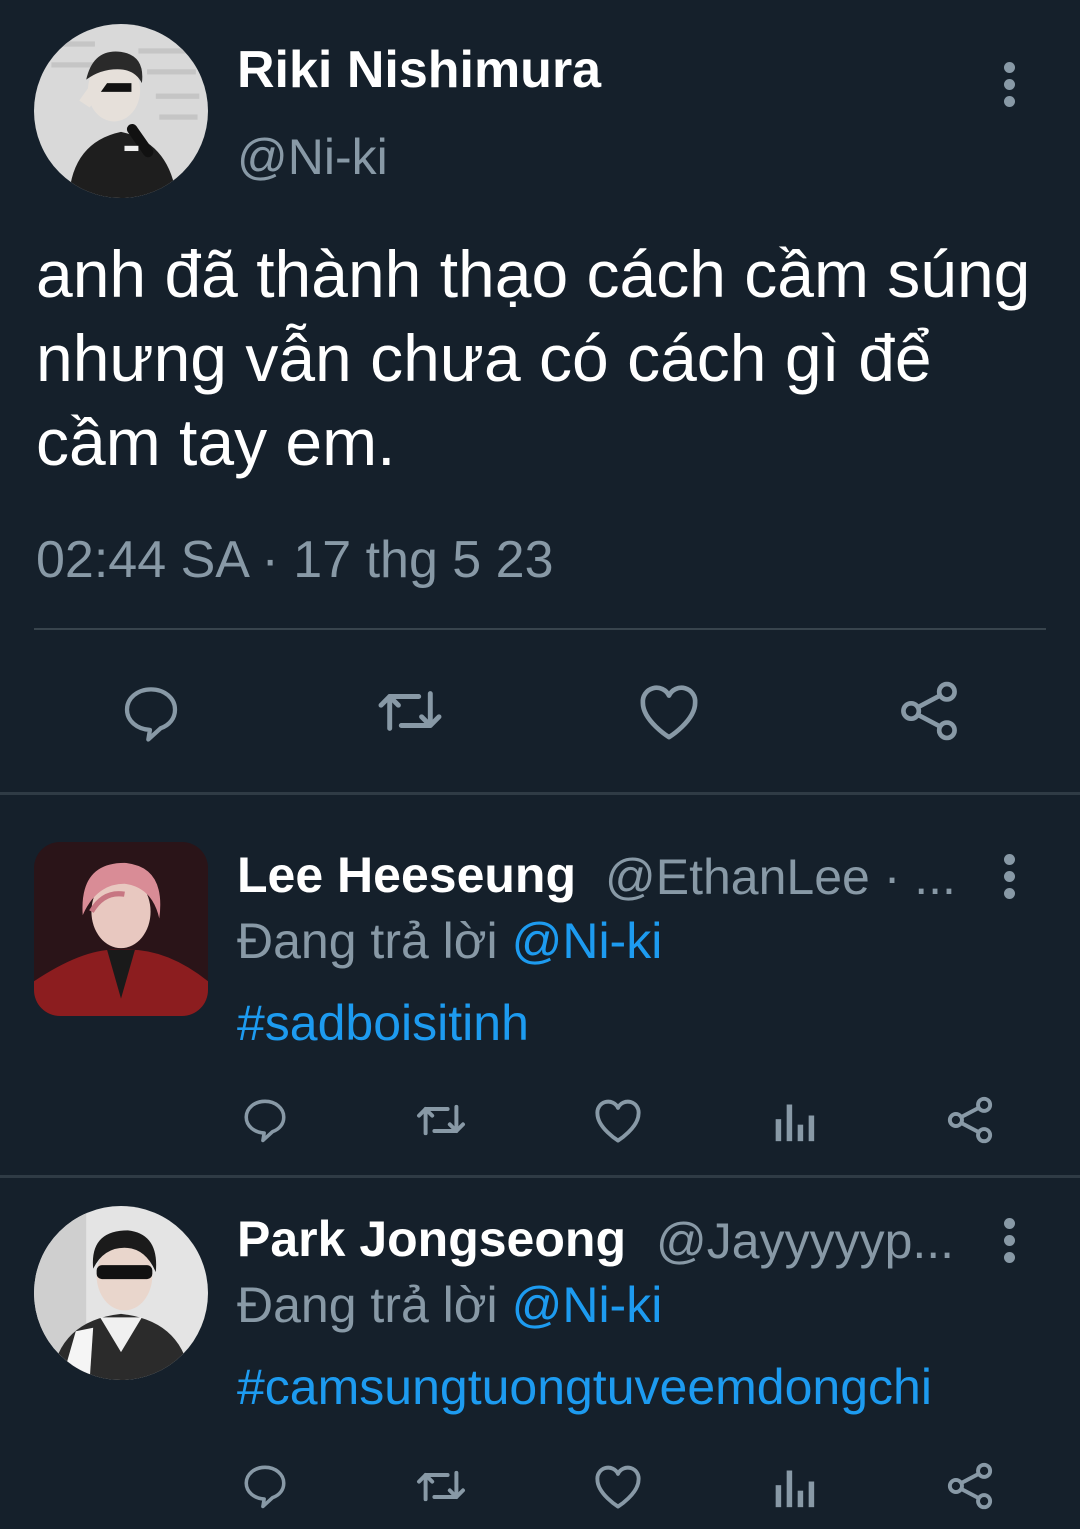  What do you see at coordinates (584, 1387) in the screenshot?
I see `hashtag-link: #camsungtuongtuveemdongchi` at bounding box center [584, 1387].